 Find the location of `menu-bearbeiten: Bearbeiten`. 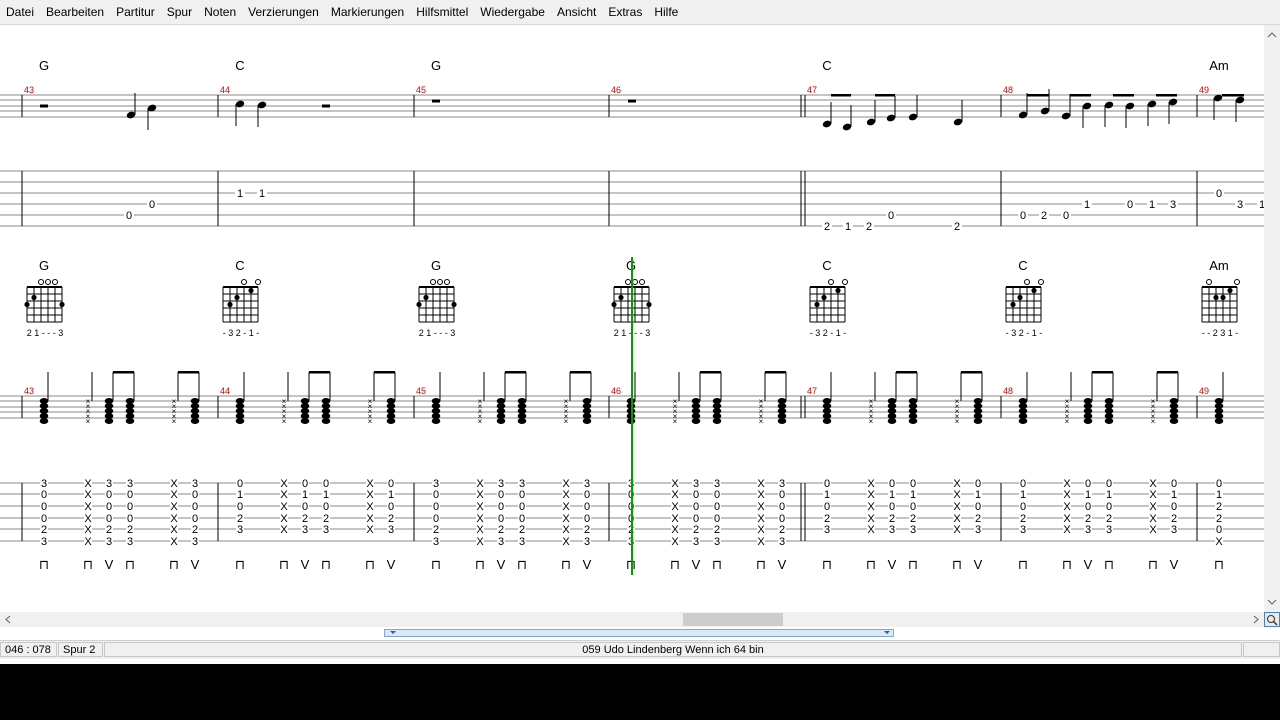

menu-bearbeiten: Bearbeiten is located at coordinates (75, 12).